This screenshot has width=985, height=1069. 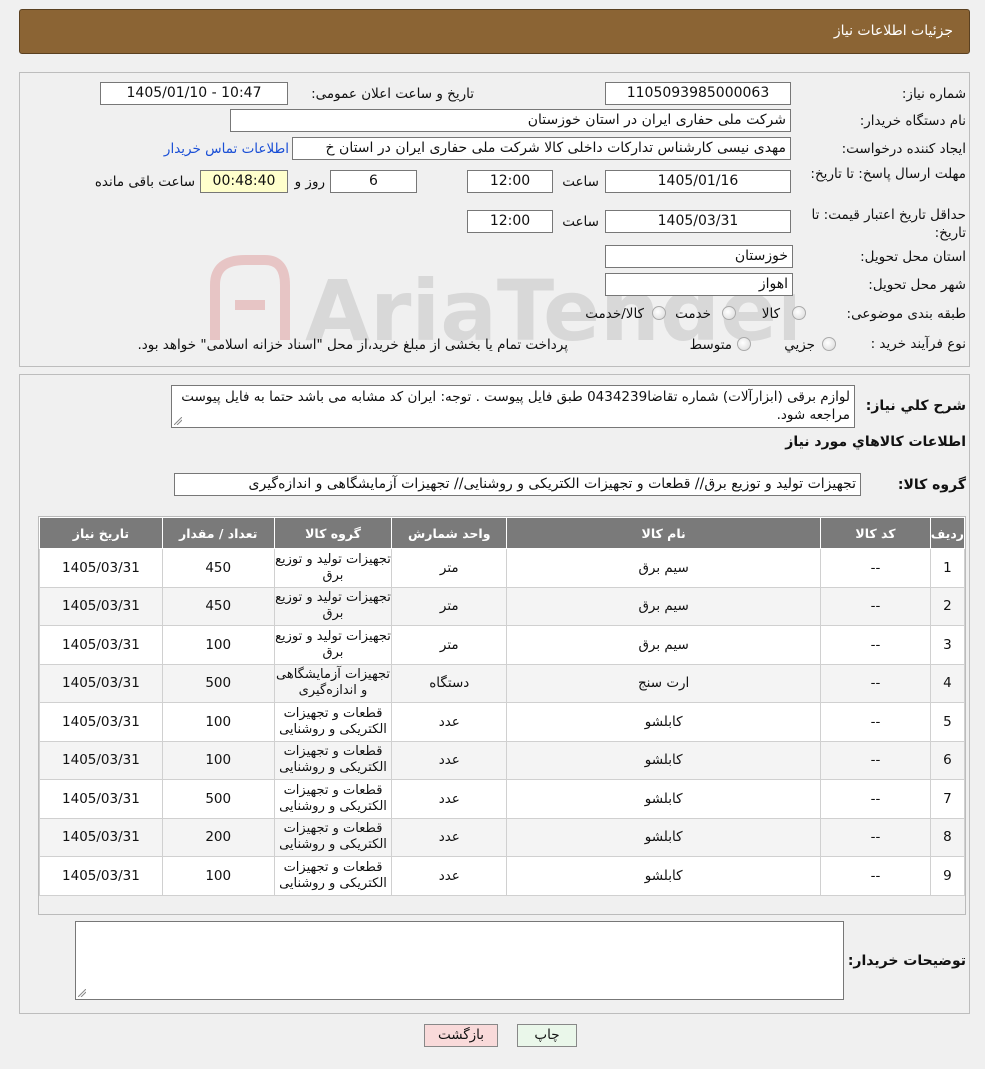 I want to click on days-remaining-field: 6, so click(x=373, y=181).